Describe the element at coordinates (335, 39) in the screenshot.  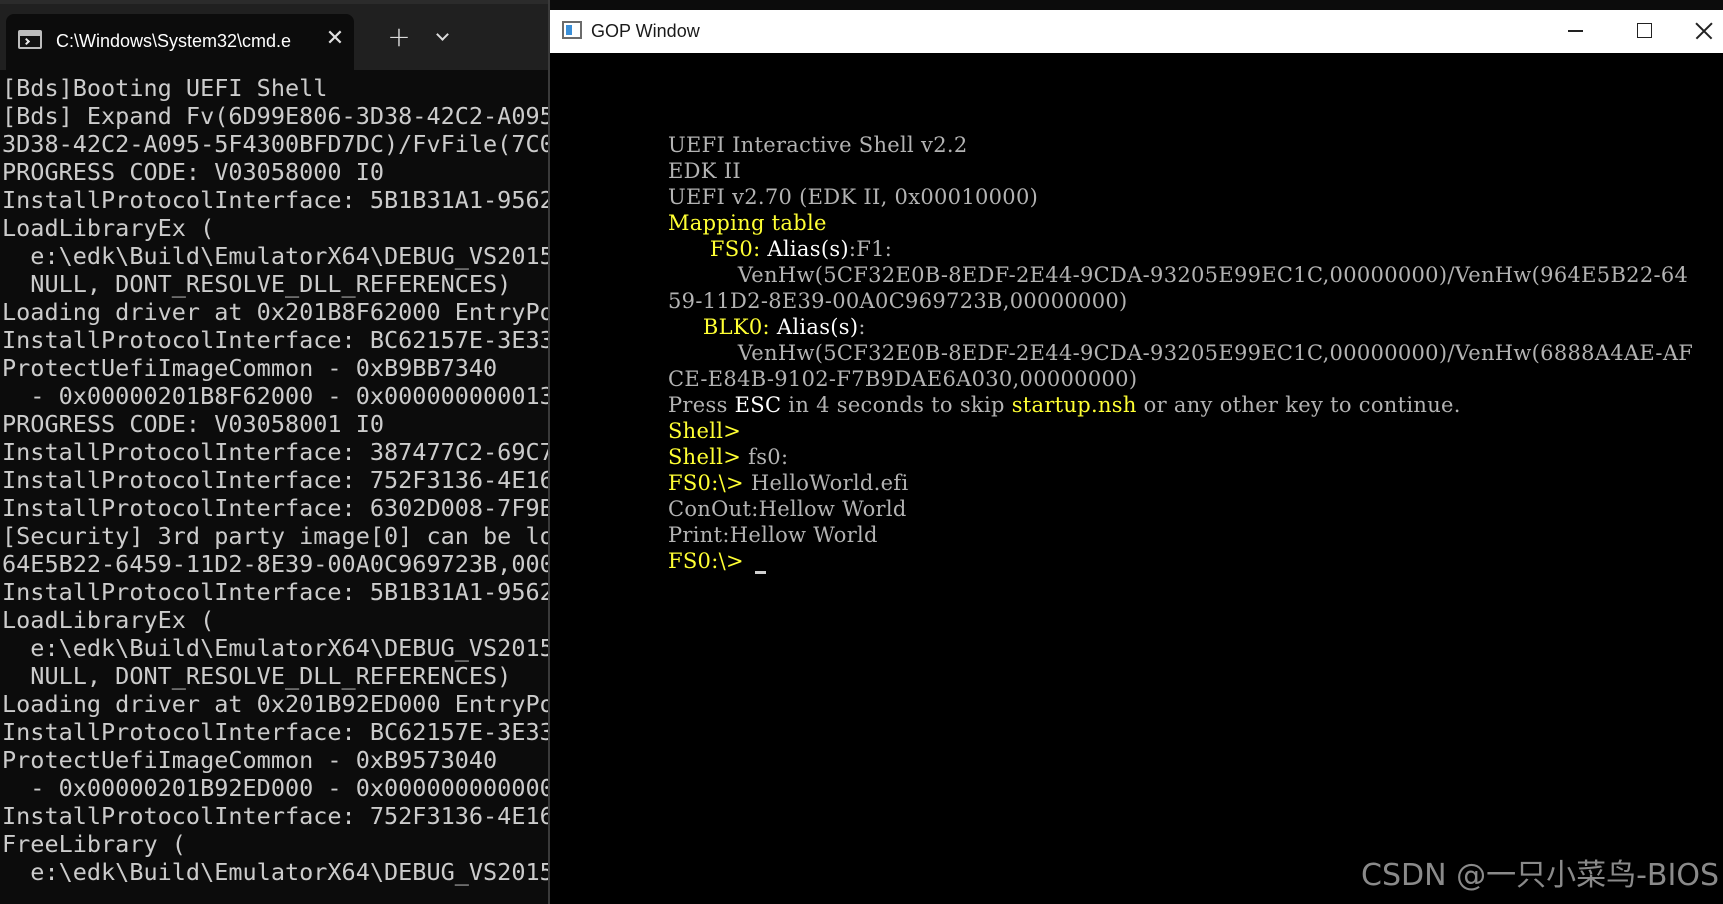
I see `close-icon: ✕` at that location.